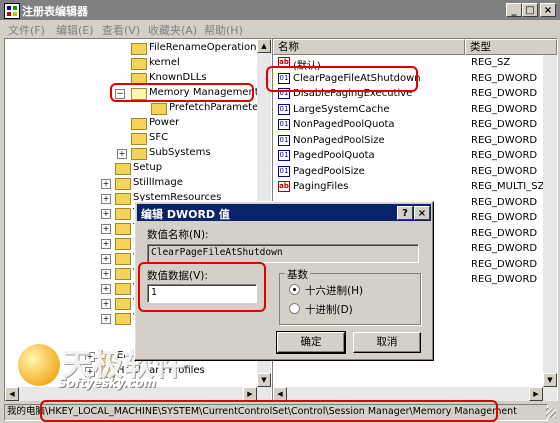  Describe the element at coordinates (551, 413) in the screenshot. I see `resize-grip-icon` at that location.